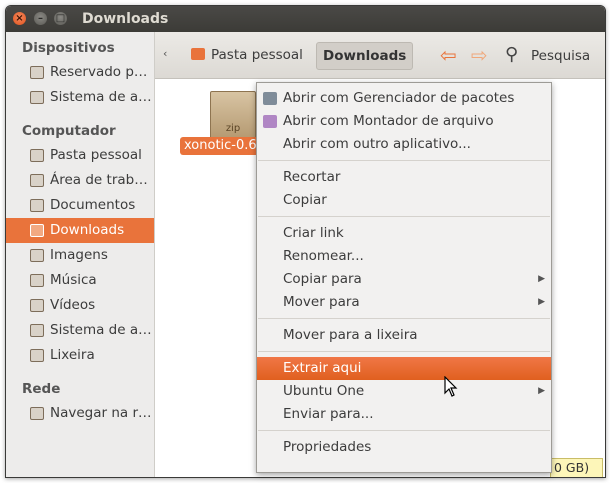 The image size is (610, 483). I want to click on menu-item: Extrair aqui, so click(404, 368).